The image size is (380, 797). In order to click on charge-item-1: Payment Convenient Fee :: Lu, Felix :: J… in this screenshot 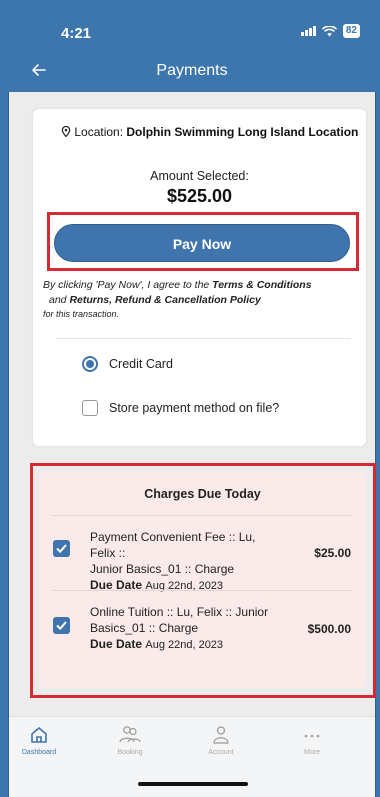, I will do `click(180, 561)`.